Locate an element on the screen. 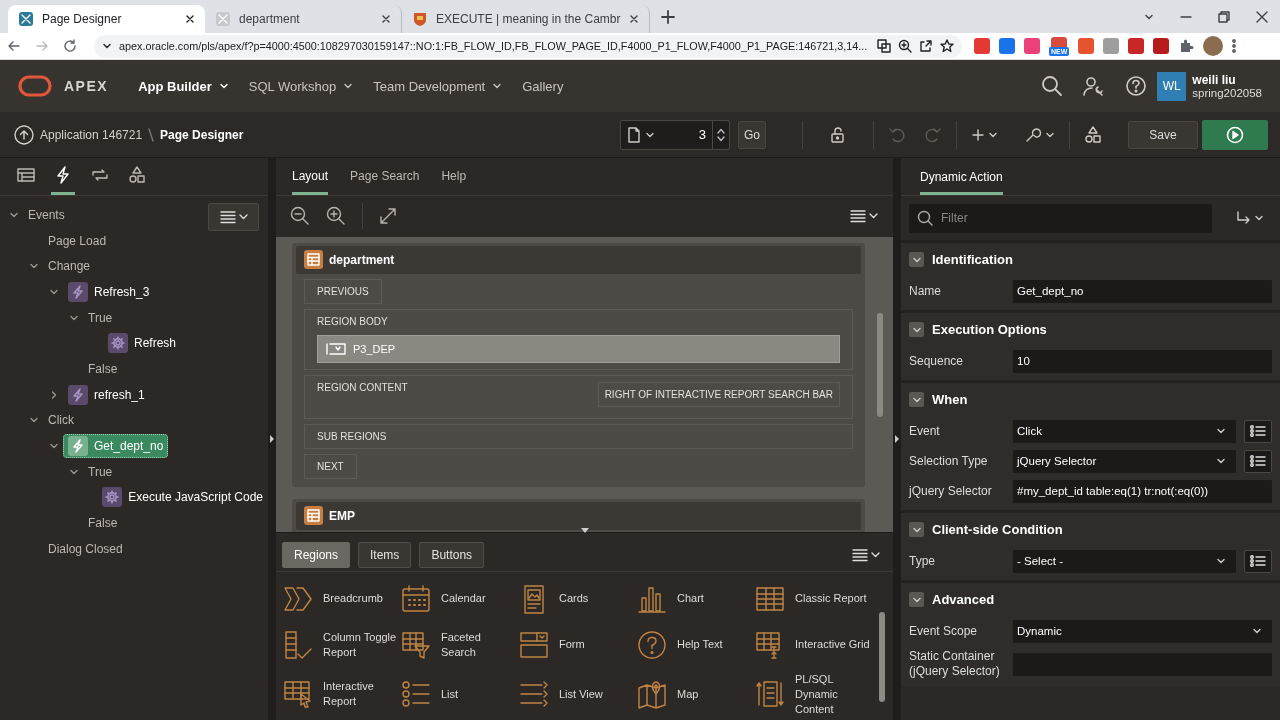 The width and height of the screenshot is (1280, 720). gallery-tab: Buttons is located at coordinates (452, 554).